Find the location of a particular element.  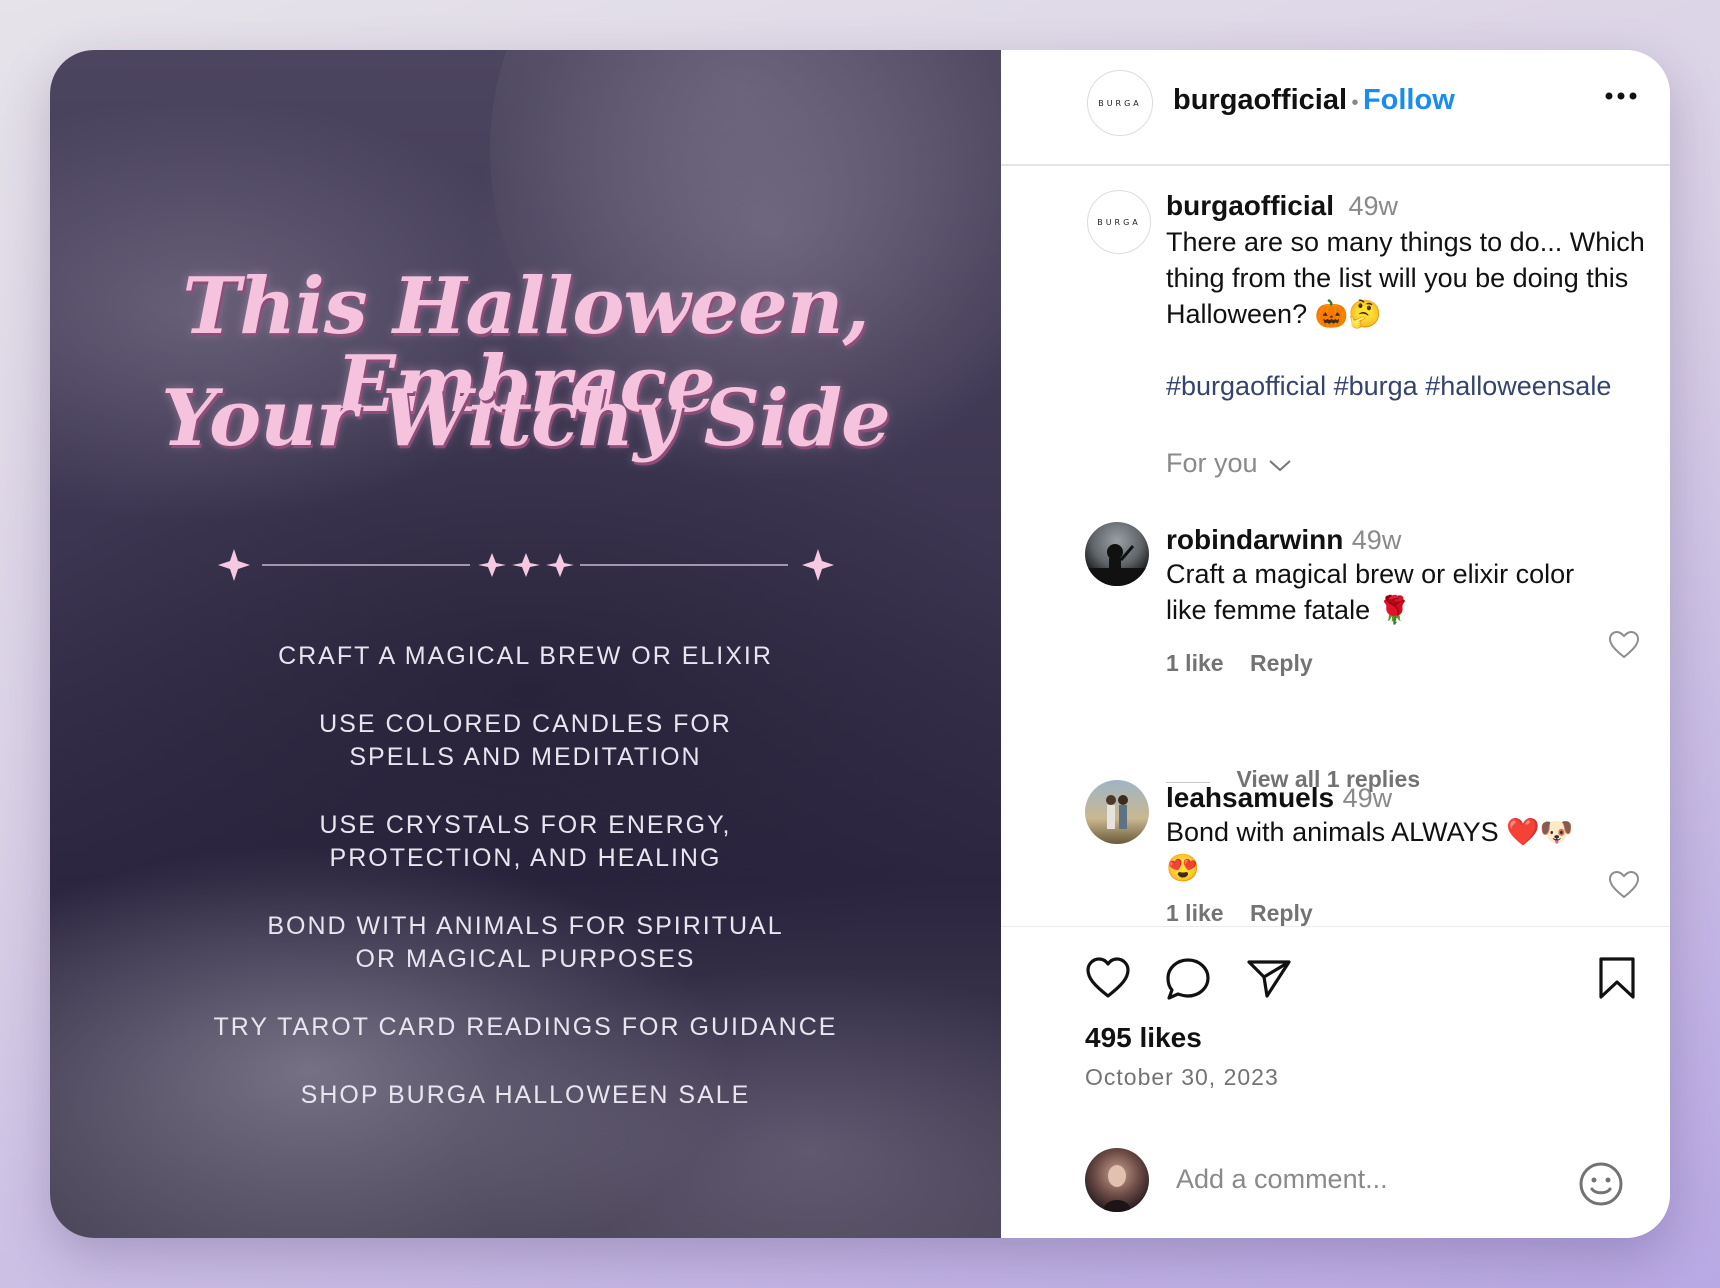

post-date: October 30, 2023 is located at coordinates (1182, 1077).